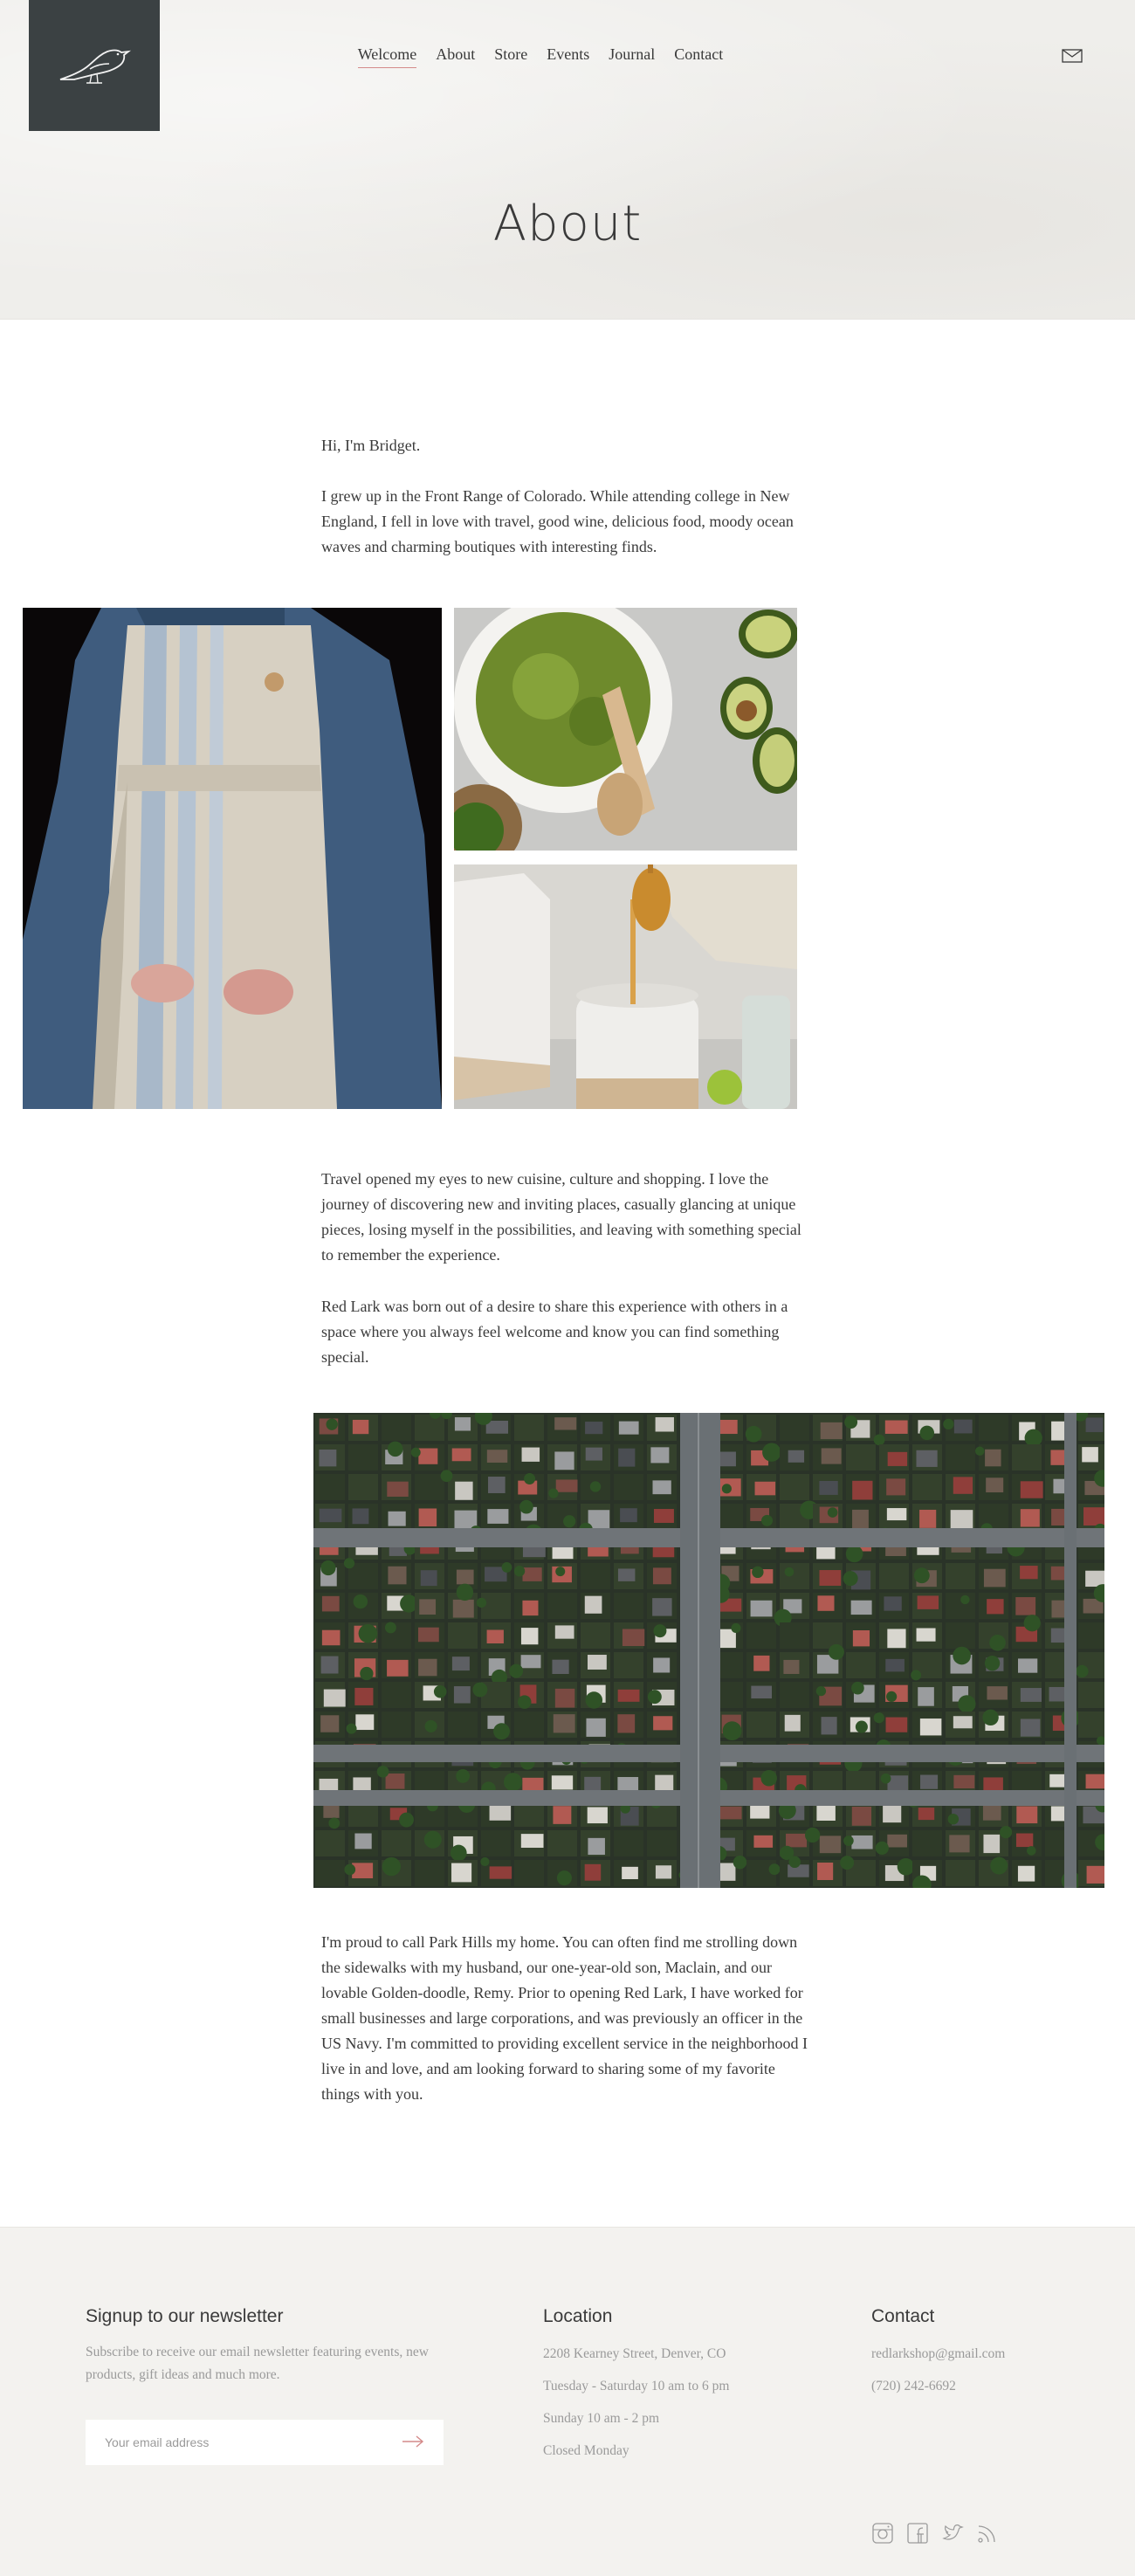  I want to click on arrow-right-icon, so click(413, 2443).